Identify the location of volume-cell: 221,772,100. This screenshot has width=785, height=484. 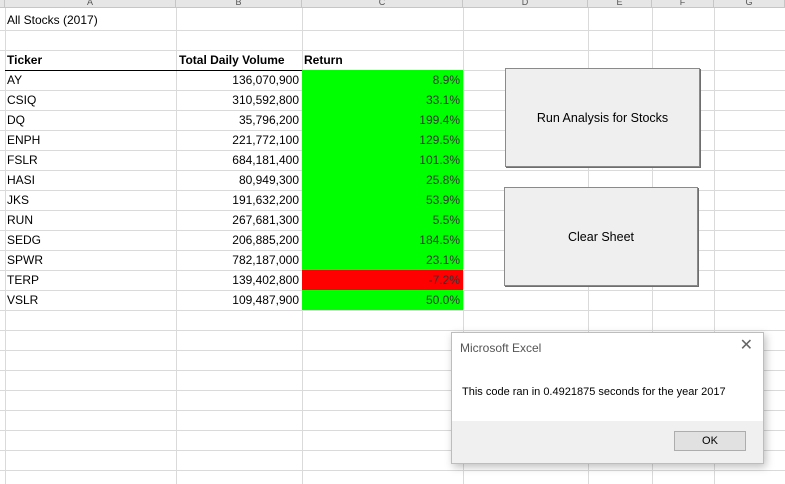
(239, 140).